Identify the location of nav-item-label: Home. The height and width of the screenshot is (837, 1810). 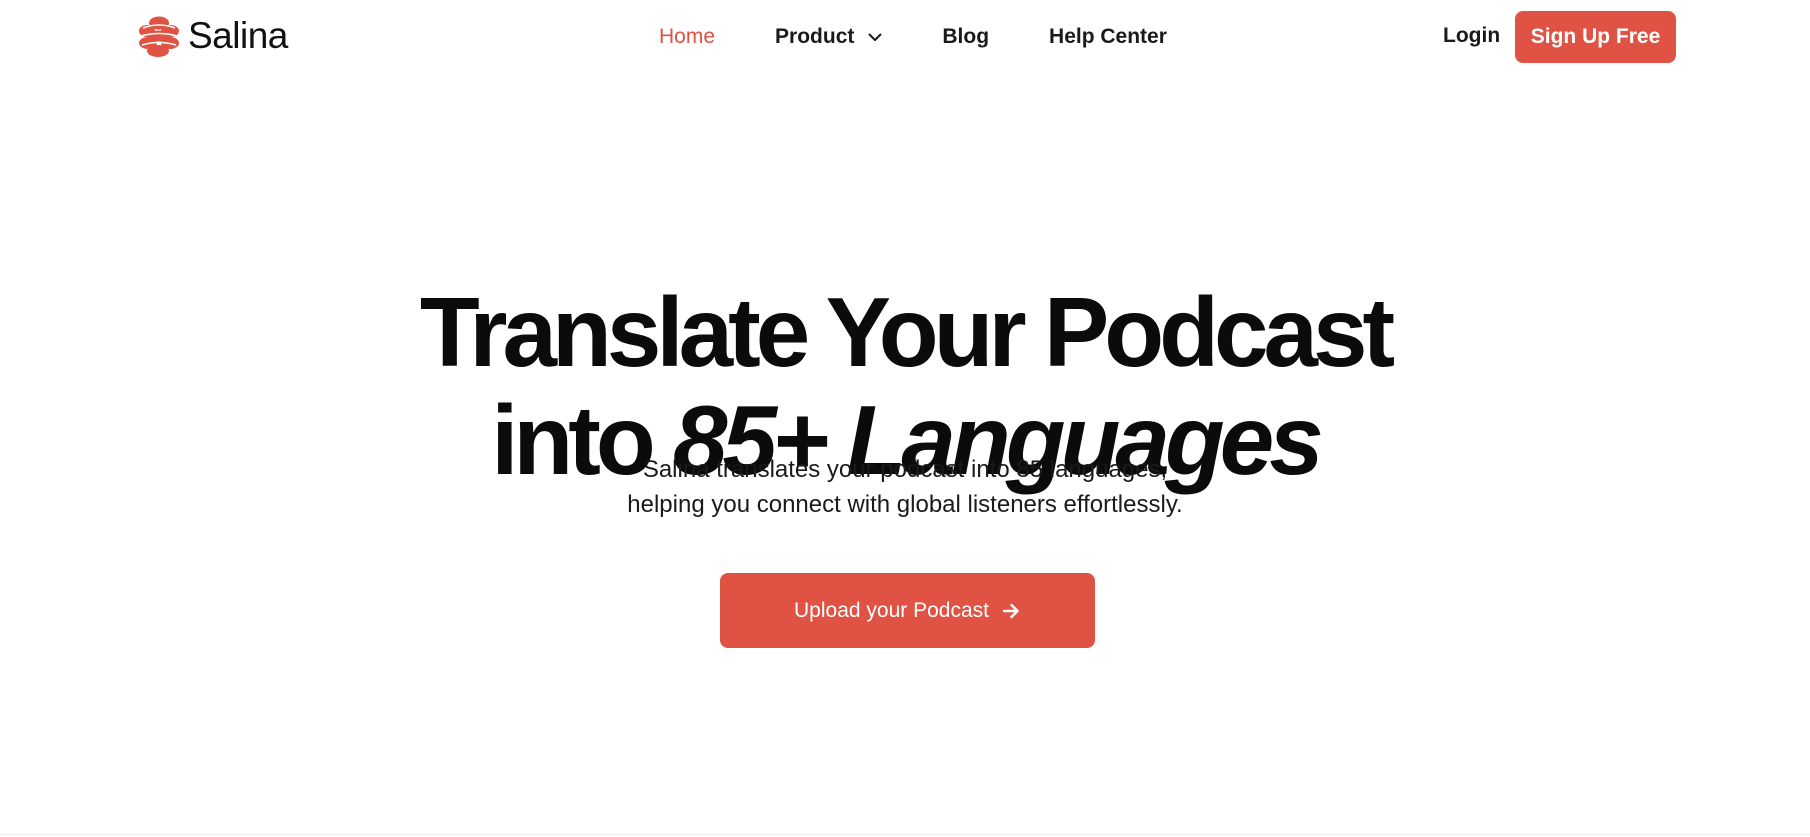
(687, 36).